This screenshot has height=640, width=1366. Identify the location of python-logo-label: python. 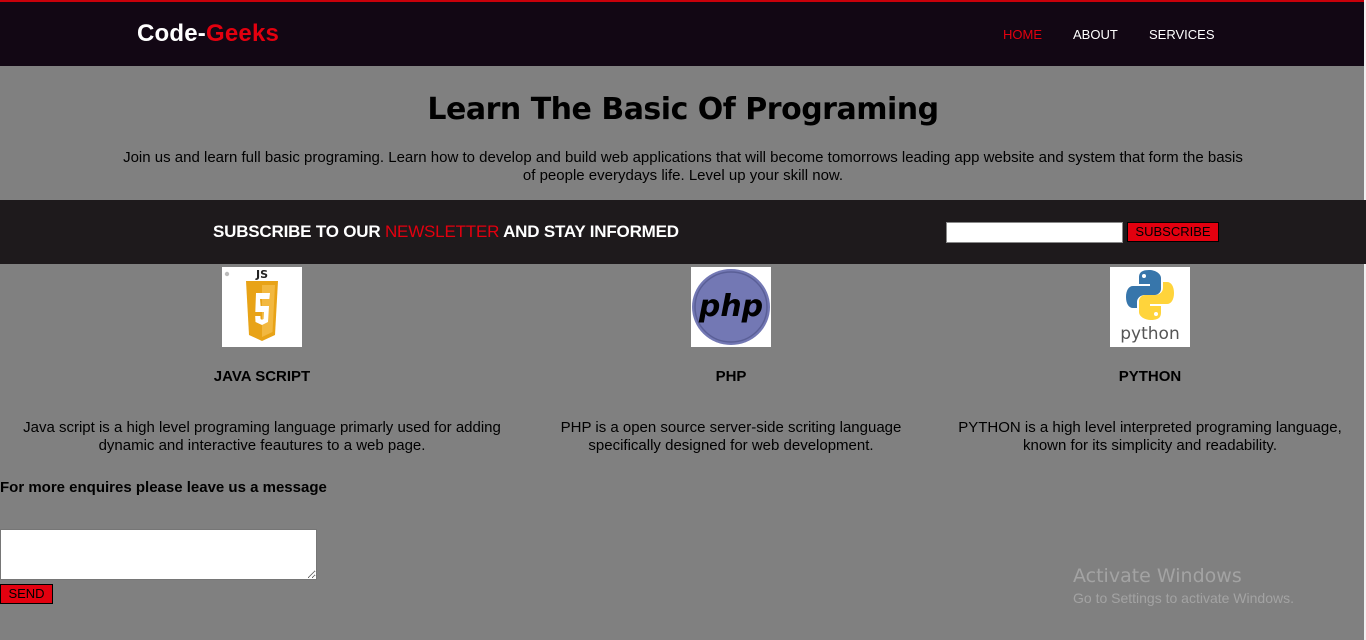
(1149, 334).